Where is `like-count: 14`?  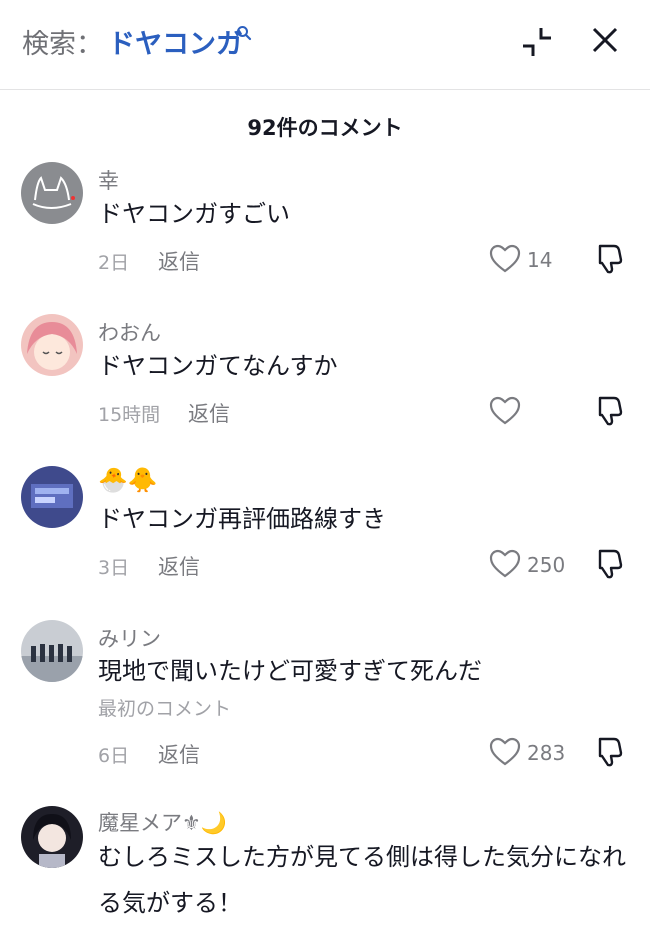
like-count: 14 is located at coordinates (540, 260).